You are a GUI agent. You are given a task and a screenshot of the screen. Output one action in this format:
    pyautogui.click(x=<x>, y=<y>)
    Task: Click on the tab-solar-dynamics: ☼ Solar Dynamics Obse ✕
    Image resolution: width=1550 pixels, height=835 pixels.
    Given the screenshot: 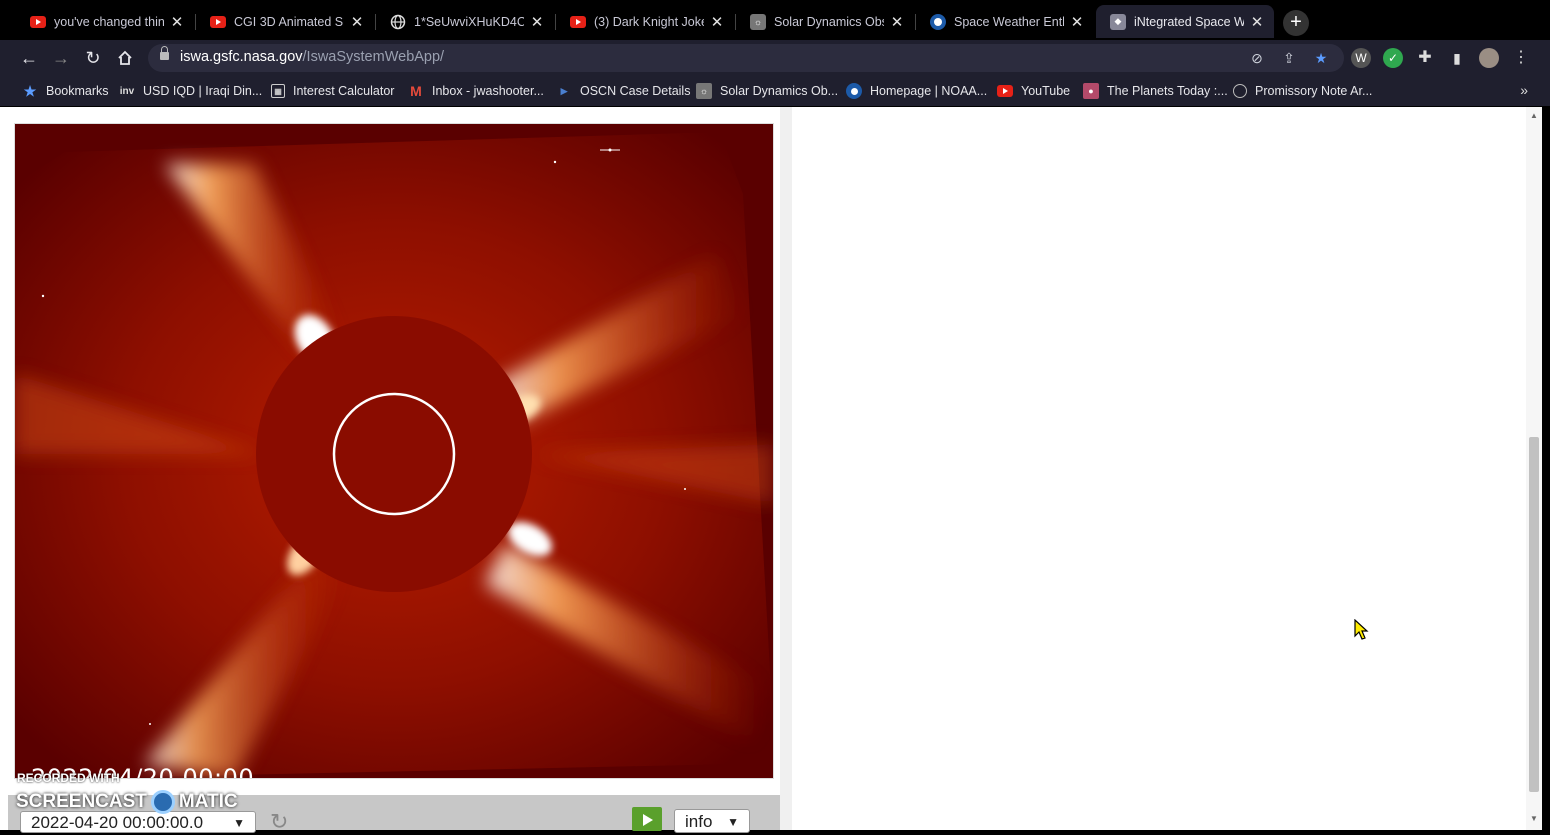 What is the action you would take?
    pyautogui.click(x=825, y=21)
    